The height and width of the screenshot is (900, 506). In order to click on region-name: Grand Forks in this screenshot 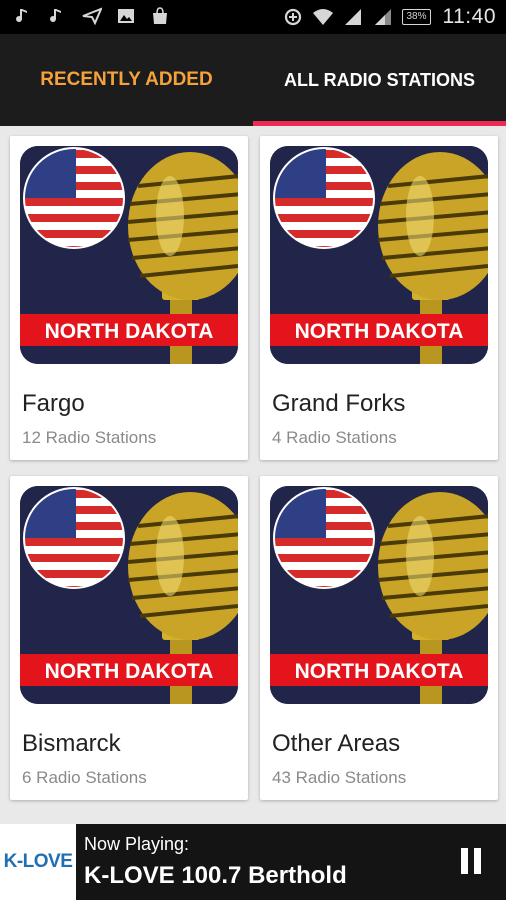, I will do `click(339, 403)`.